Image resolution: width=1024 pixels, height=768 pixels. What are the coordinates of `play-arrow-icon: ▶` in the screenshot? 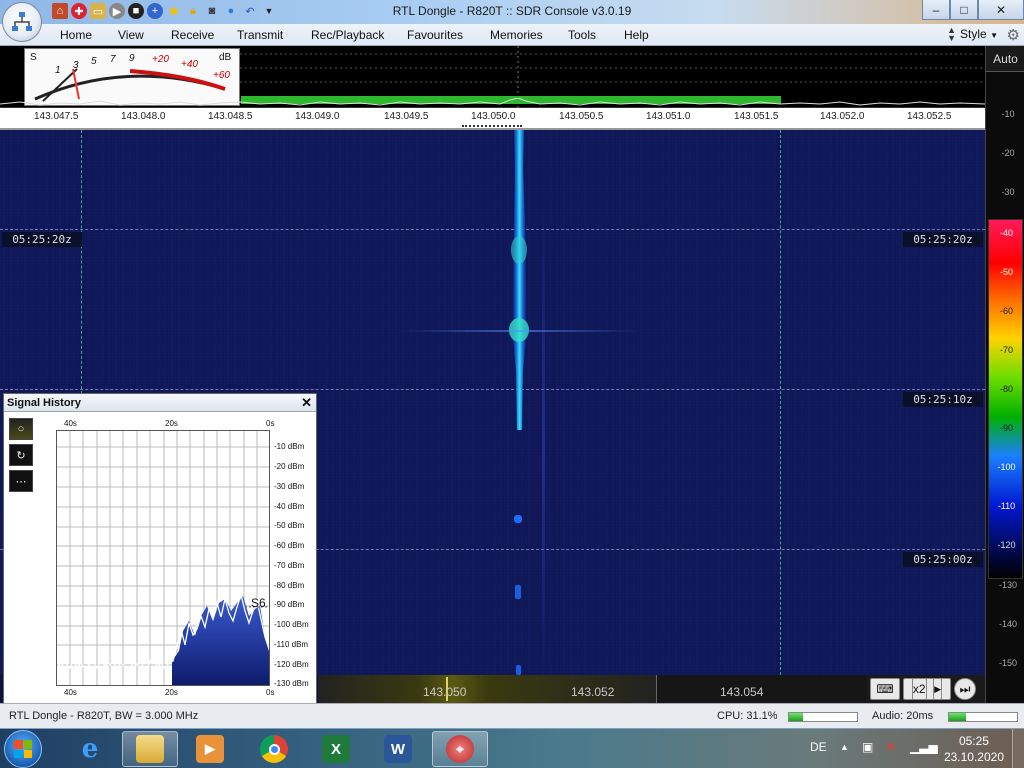 It's located at (938, 689).